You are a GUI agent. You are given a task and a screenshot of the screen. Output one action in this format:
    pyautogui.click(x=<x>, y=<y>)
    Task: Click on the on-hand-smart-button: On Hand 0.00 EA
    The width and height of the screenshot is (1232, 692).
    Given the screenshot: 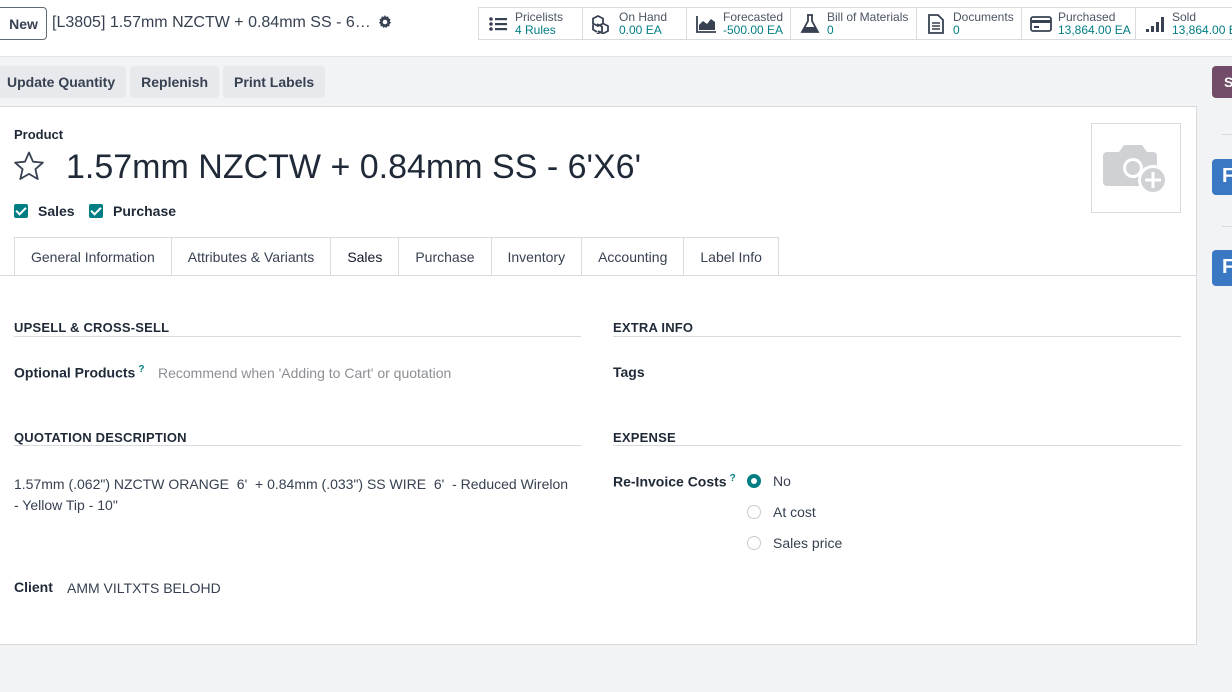 What is the action you would take?
    pyautogui.click(x=635, y=23)
    